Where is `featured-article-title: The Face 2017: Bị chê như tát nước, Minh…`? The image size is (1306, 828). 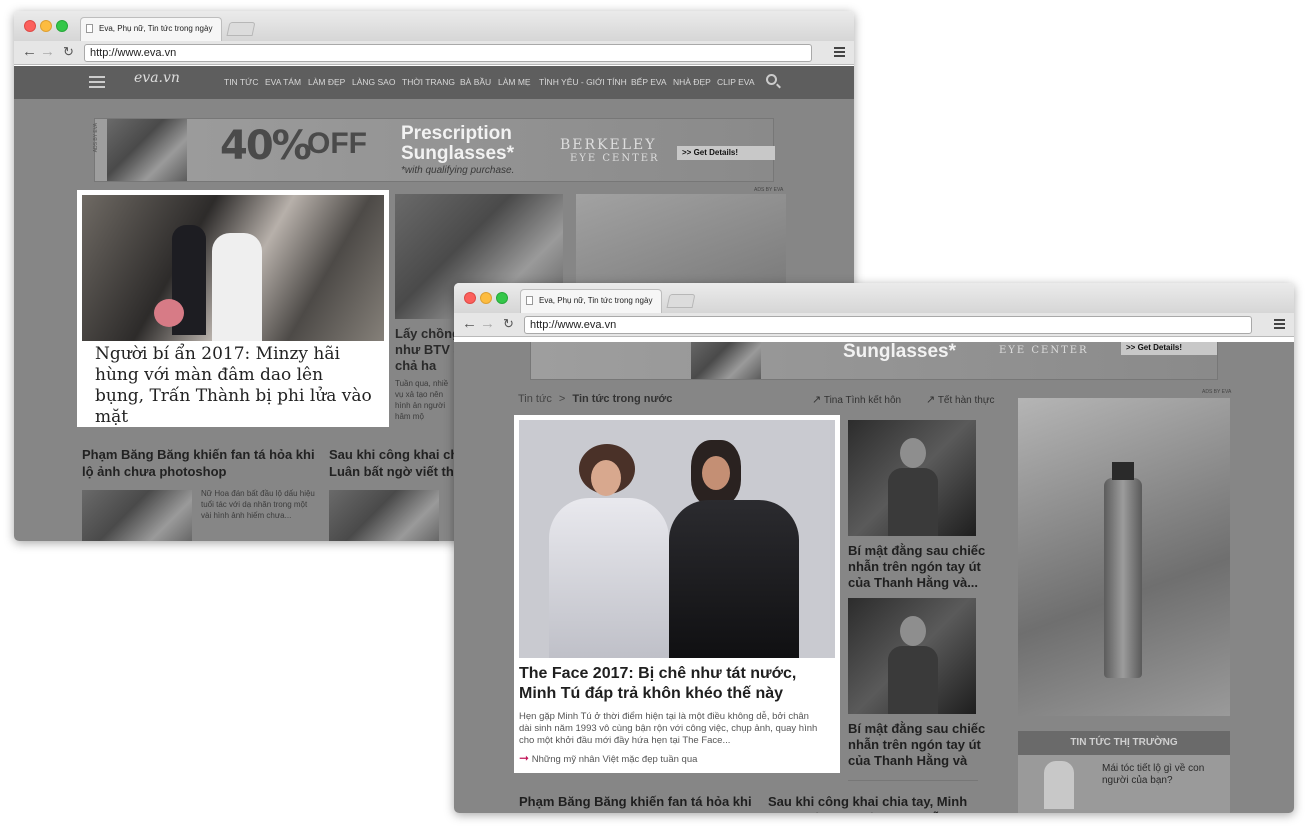
featured-article-title: The Face 2017: Bị chê như tát nước, Minh… is located at coordinates (674, 684).